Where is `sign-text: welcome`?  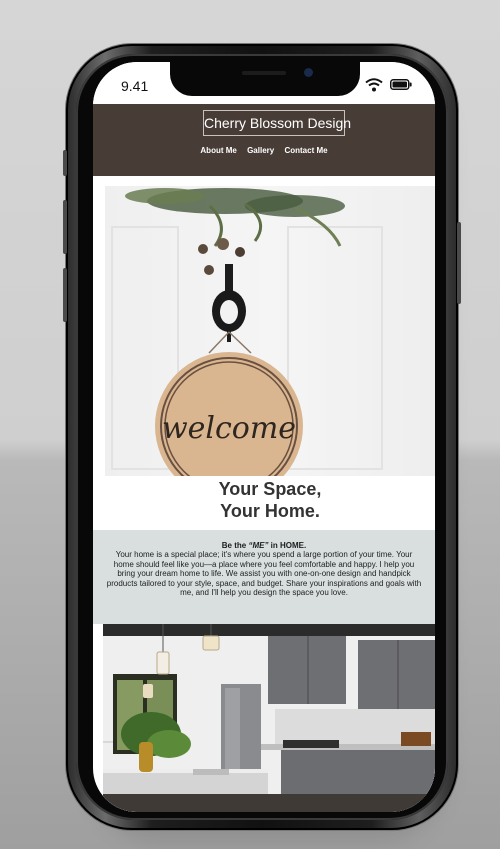 sign-text: welcome is located at coordinates (229, 428).